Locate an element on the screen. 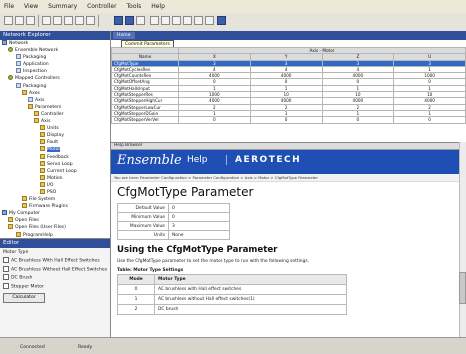 The image size is (466, 354). computer-icon is located at coordinates (4, 213).